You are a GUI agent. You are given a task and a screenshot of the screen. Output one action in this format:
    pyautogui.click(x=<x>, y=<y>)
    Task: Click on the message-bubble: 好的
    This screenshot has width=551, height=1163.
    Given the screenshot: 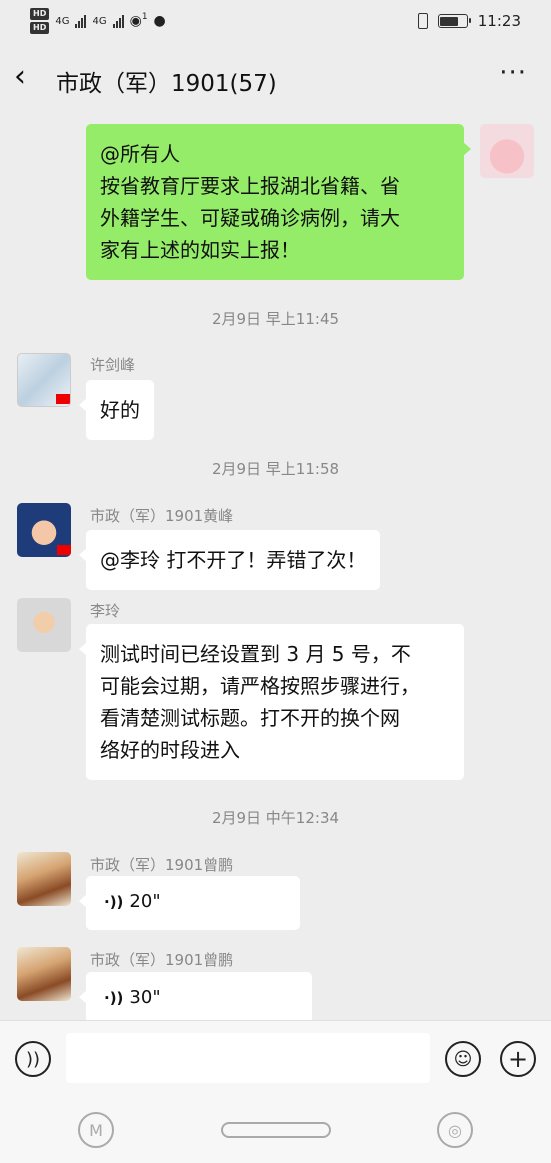 What is the action you would take?
    pyautogui.click(x=116, y=410)
    